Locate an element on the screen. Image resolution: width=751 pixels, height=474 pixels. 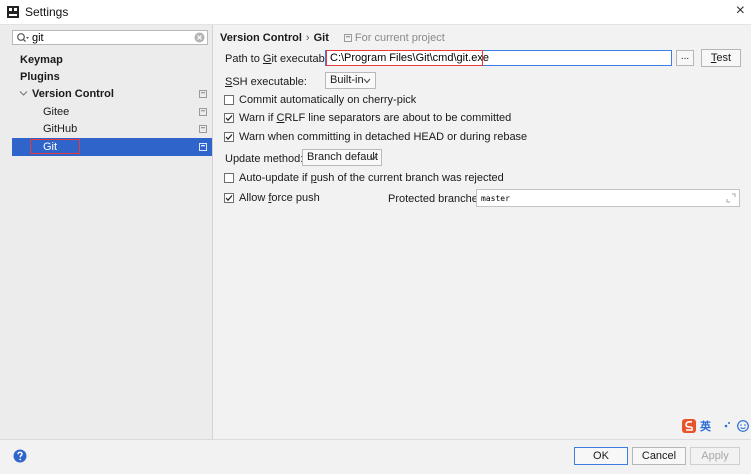
ok-button: OK is located at coordinates (601, 456).